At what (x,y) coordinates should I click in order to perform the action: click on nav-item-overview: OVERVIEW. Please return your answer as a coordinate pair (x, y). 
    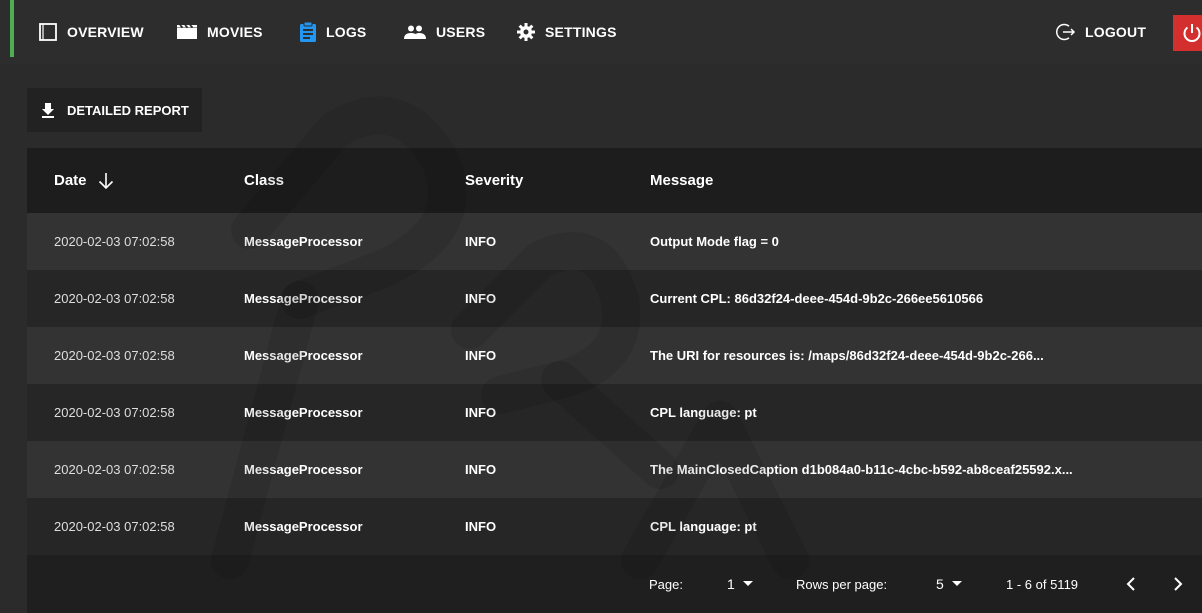
    Looking at the image, I should click on (91, 32).